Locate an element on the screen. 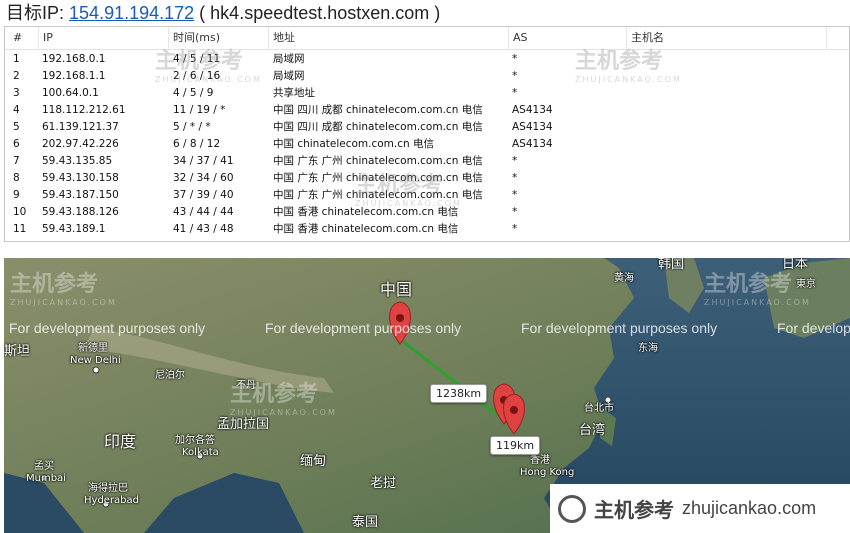 The height and width of the screenshot is (533, 850). map-label: 孟买 is located at coordinates (44, 466).